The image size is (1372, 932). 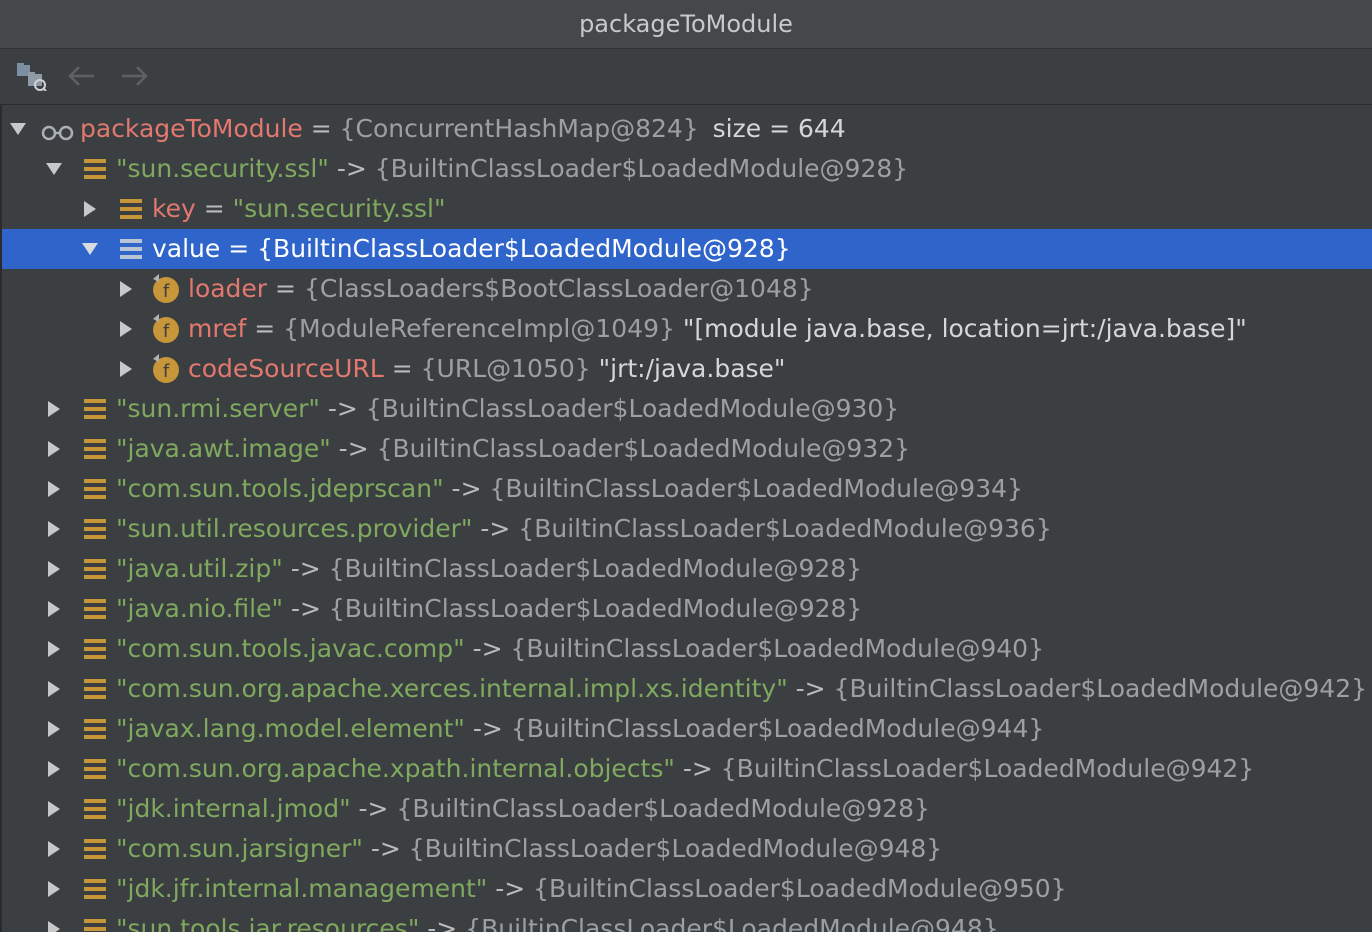 I want to click on entry-key: "com.sun.tools.javac.comp", so click(x=290, y=648).